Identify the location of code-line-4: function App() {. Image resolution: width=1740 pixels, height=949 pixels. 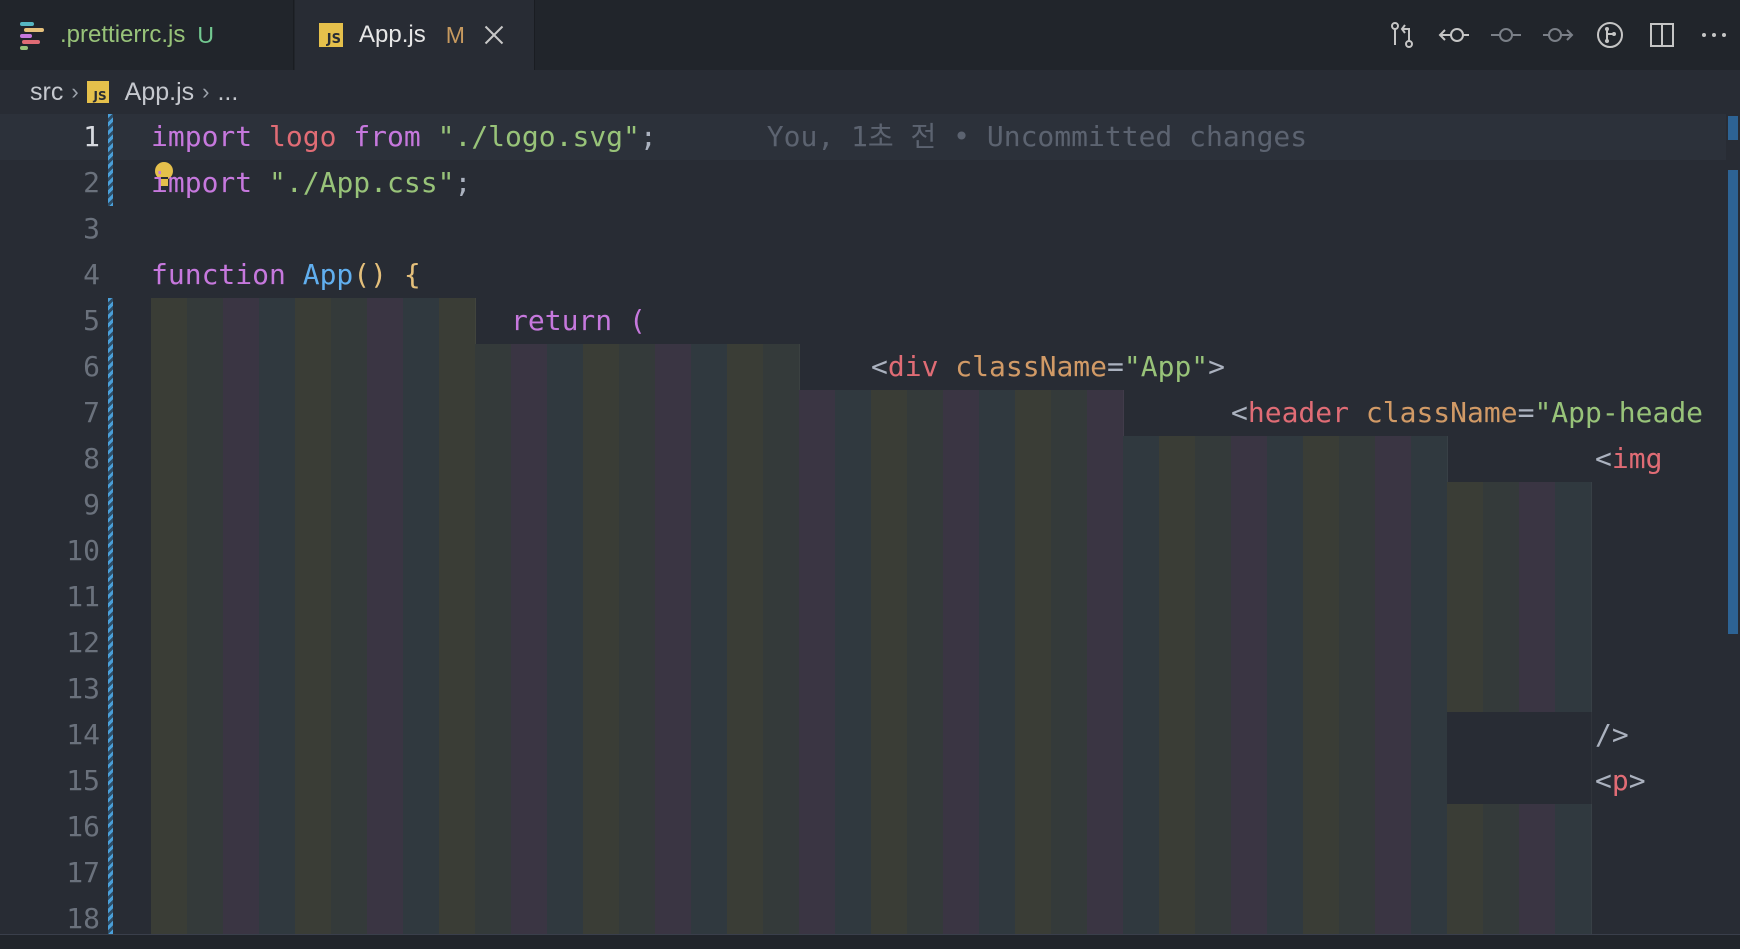
(286, 274).